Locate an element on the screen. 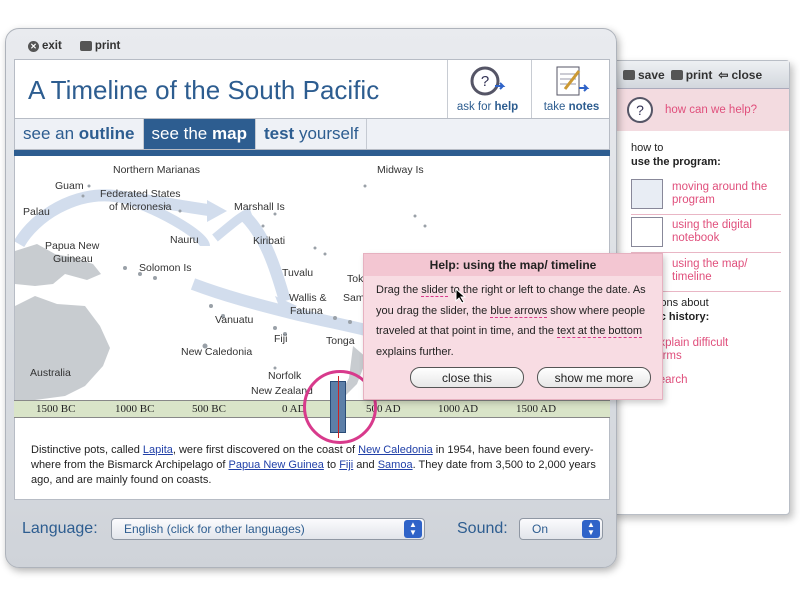  route-arrow is located at coordinates (265, 257).